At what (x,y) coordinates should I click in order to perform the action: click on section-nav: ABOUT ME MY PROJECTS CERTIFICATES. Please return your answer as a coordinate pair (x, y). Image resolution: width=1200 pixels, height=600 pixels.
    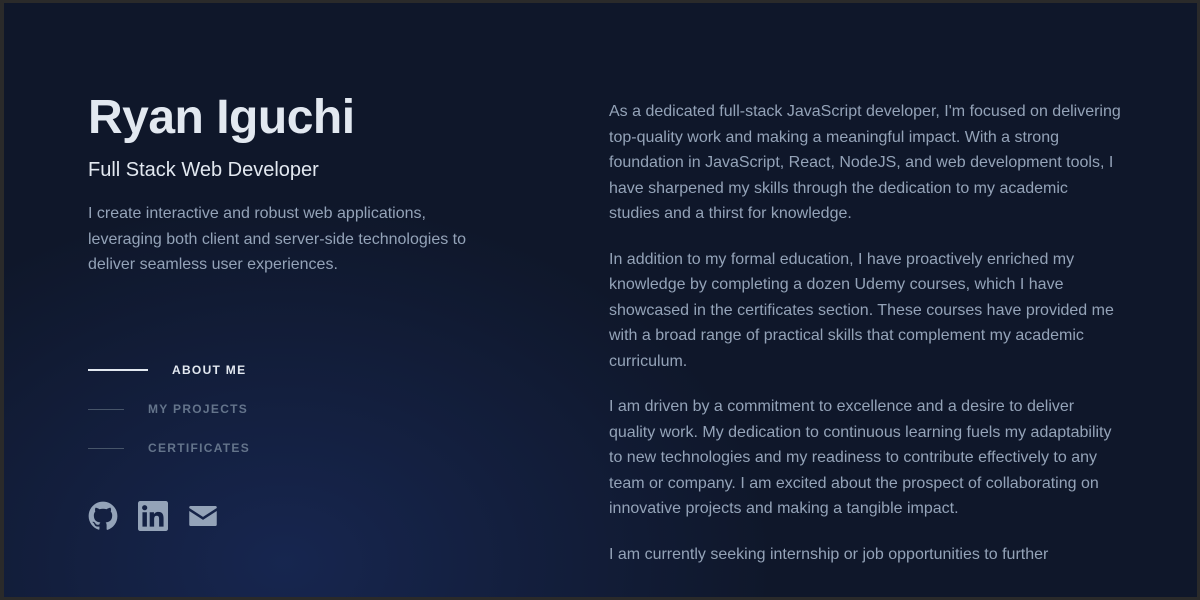
    Looking at the image, I should click on (169, 415).